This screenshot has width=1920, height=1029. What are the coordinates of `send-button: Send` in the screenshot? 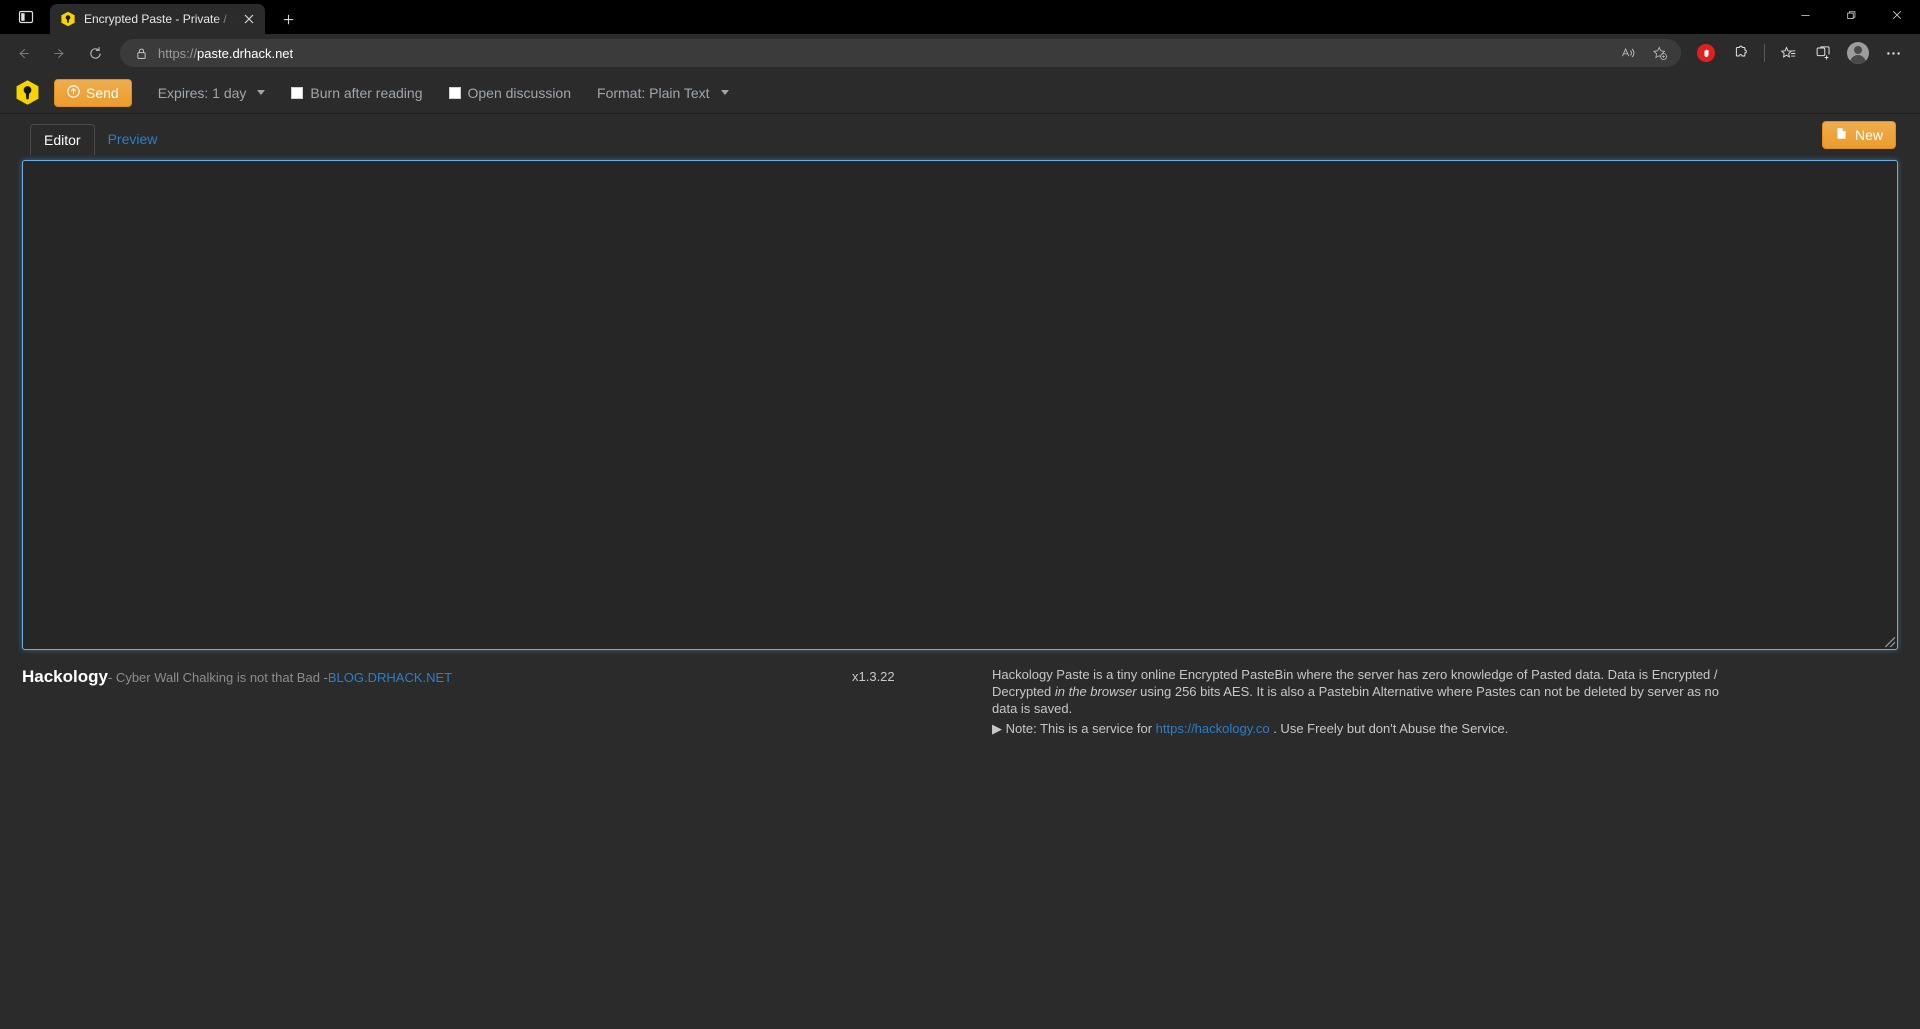 It's located at (93, 92).